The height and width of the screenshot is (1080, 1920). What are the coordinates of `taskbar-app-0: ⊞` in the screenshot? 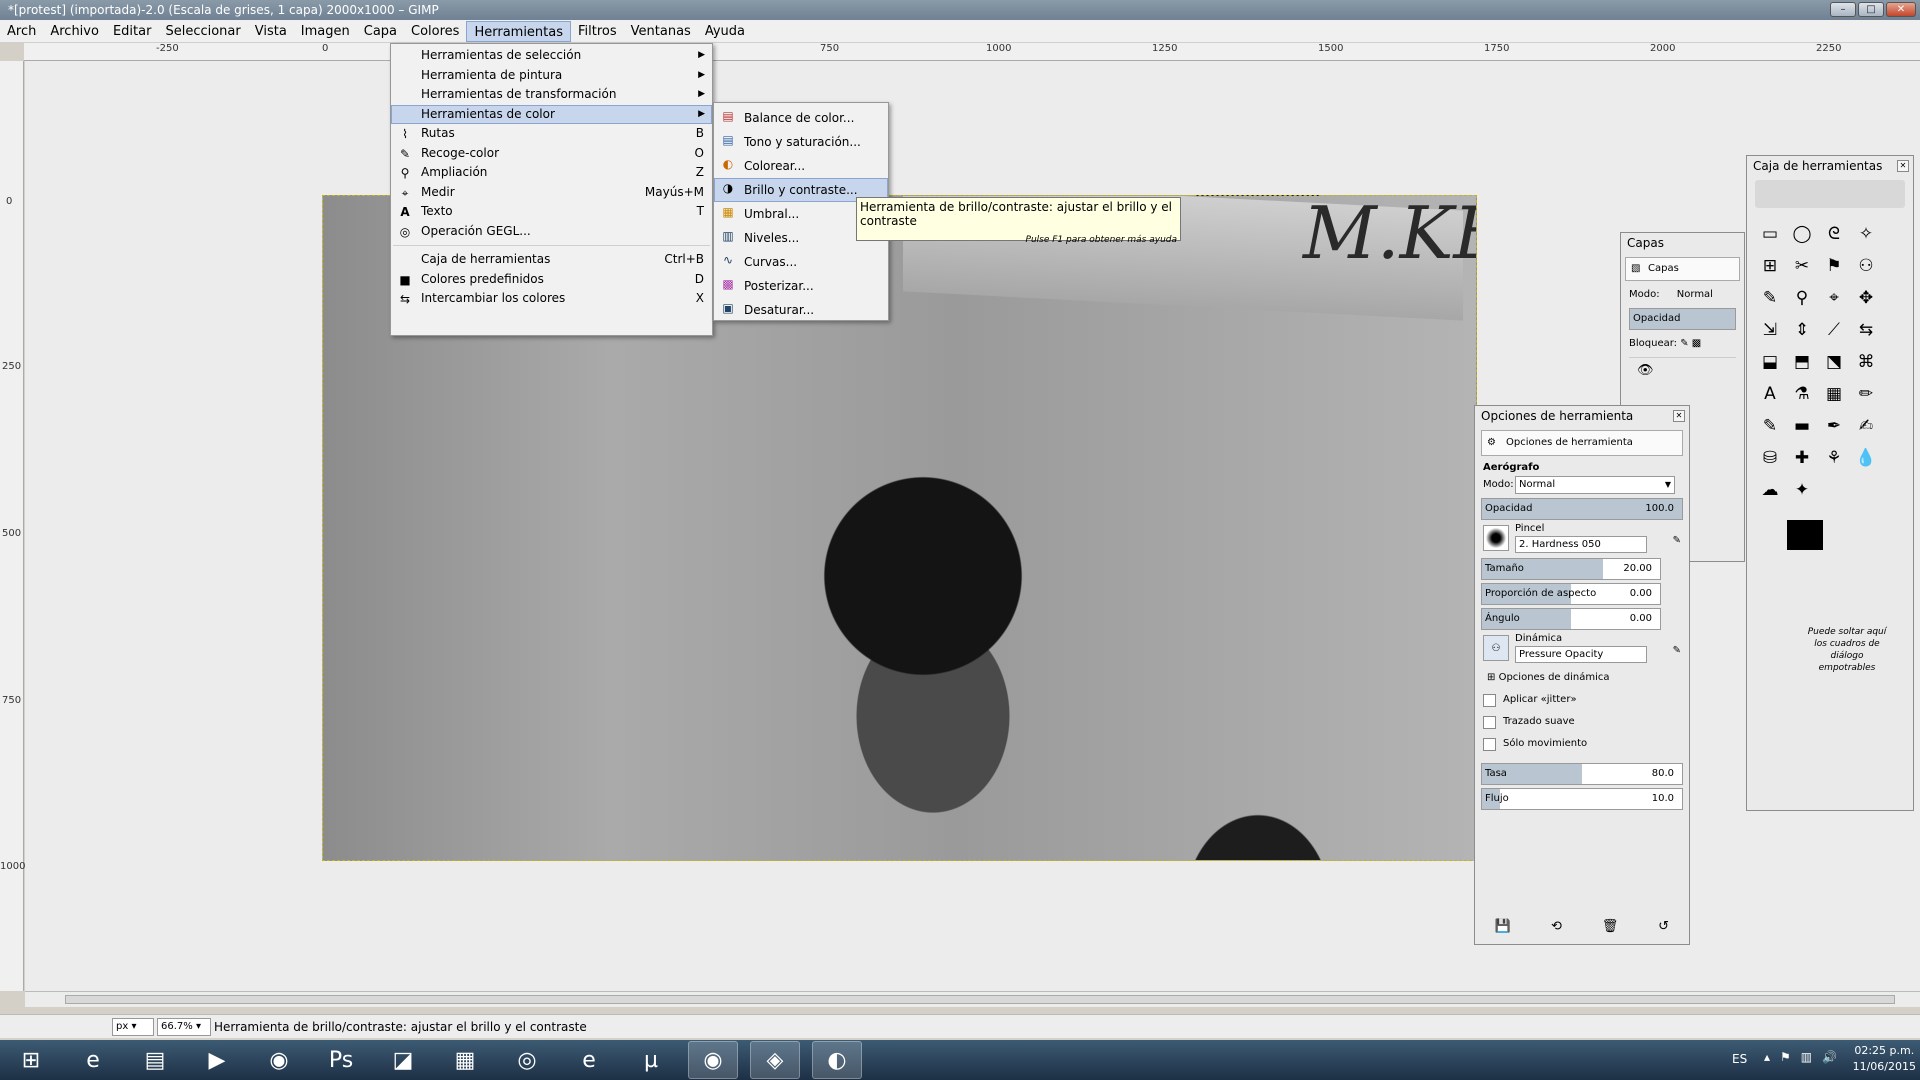 It's located at (31, 1060).